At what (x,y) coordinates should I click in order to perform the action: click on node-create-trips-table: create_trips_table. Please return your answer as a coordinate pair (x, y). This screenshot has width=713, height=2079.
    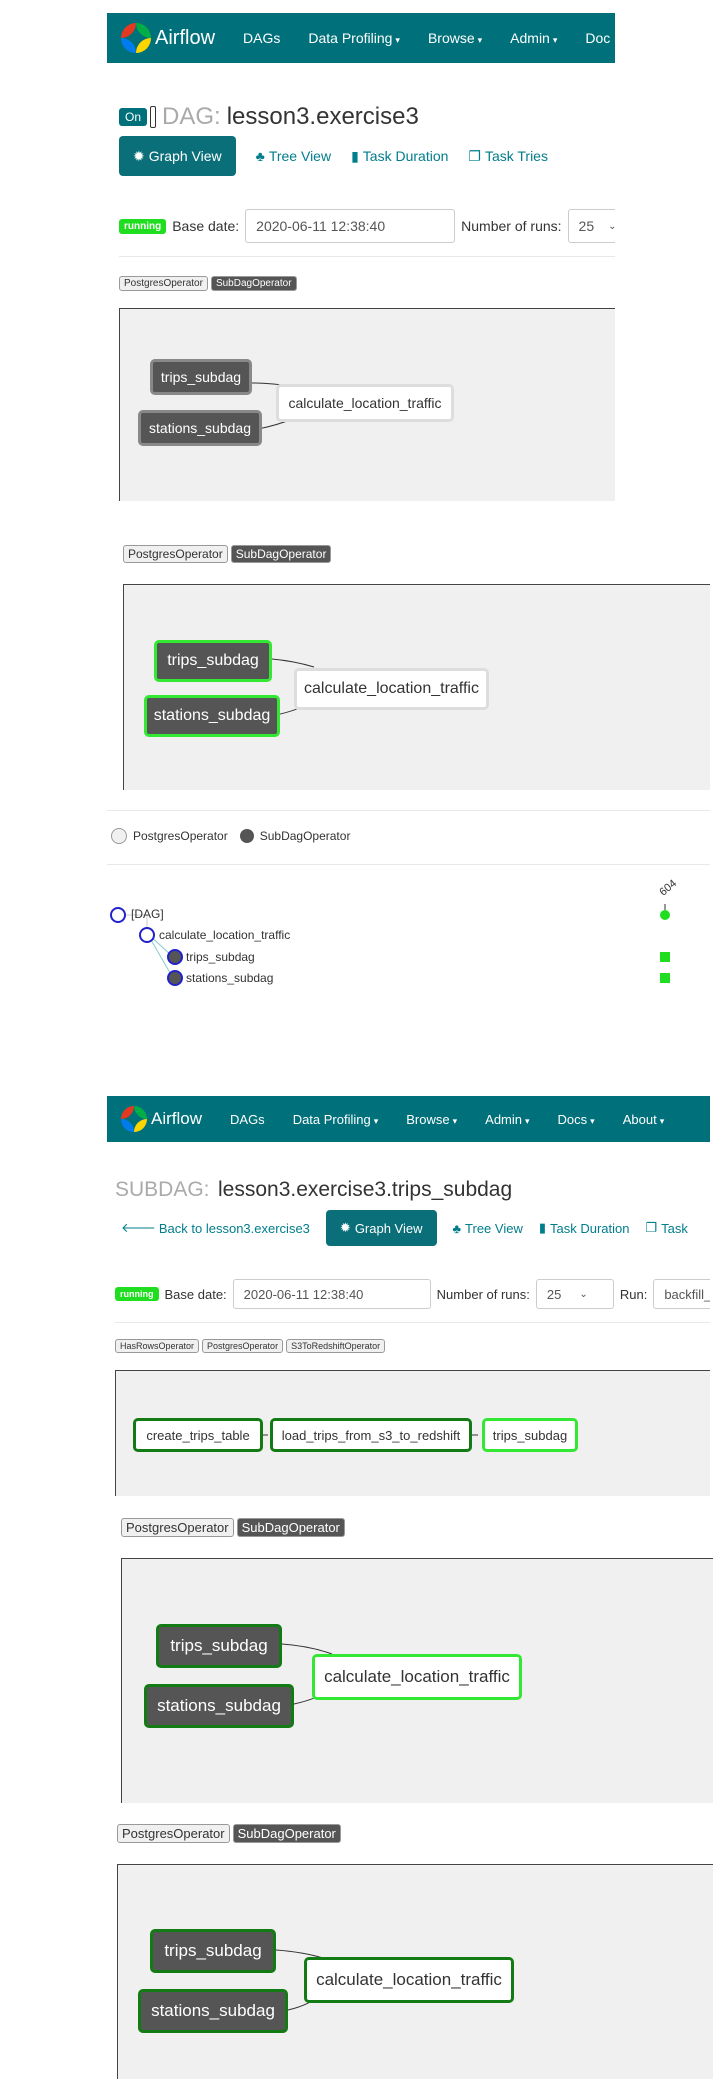
    Looking at the image, I should click on (198, 1435).